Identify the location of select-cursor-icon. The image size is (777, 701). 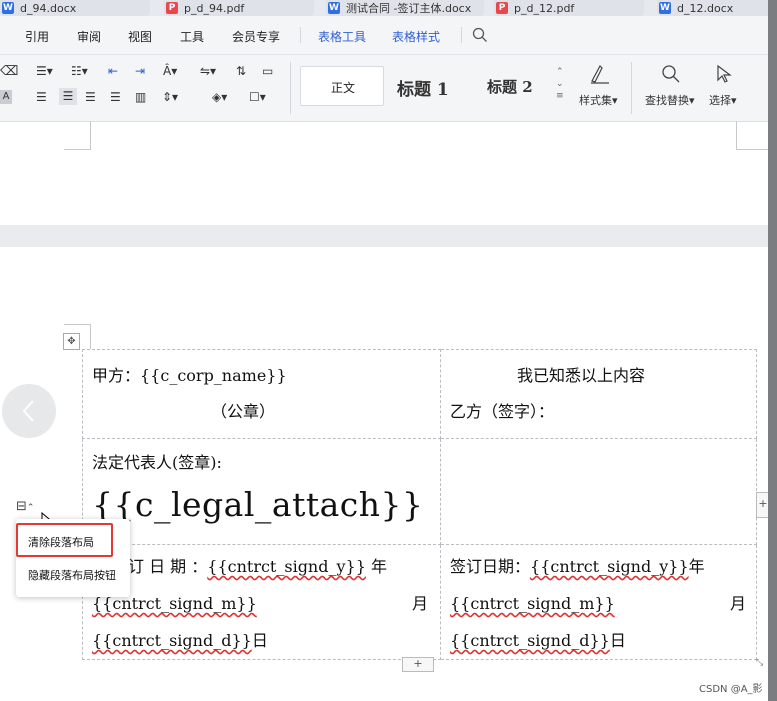
(724, 74).